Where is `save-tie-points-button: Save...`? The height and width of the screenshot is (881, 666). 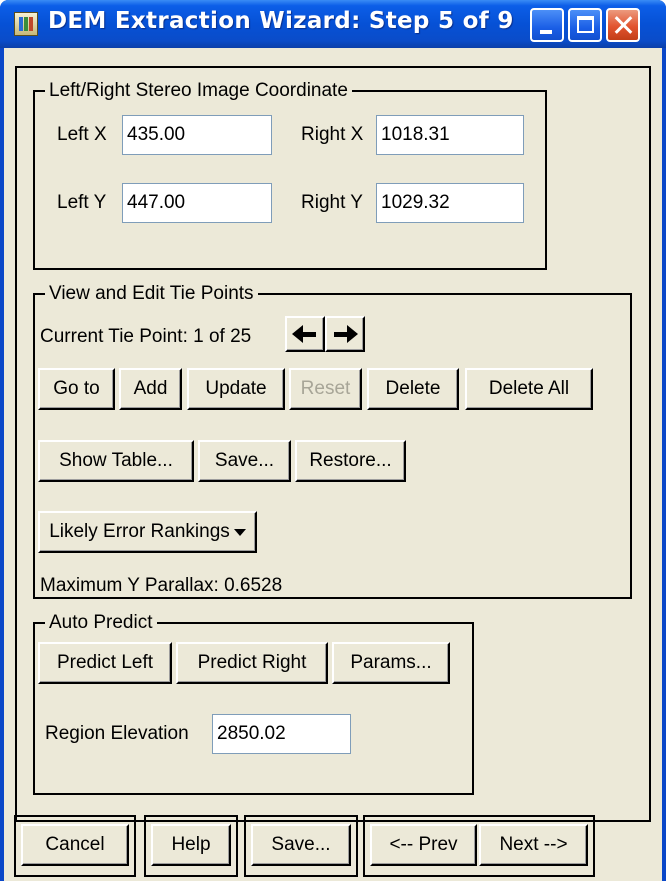
save-tie-points-button: Save... is located at coordinates (244, 461).